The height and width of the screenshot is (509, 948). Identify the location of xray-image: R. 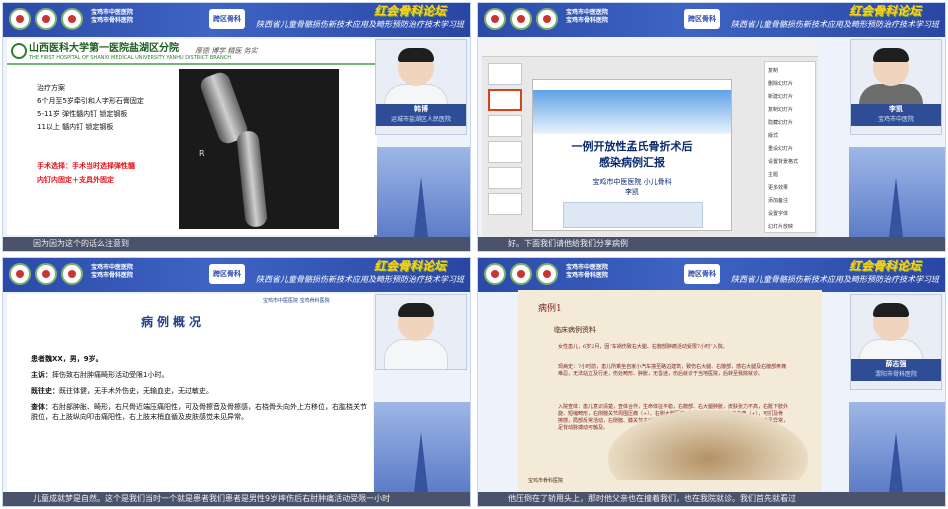
(259, 149).